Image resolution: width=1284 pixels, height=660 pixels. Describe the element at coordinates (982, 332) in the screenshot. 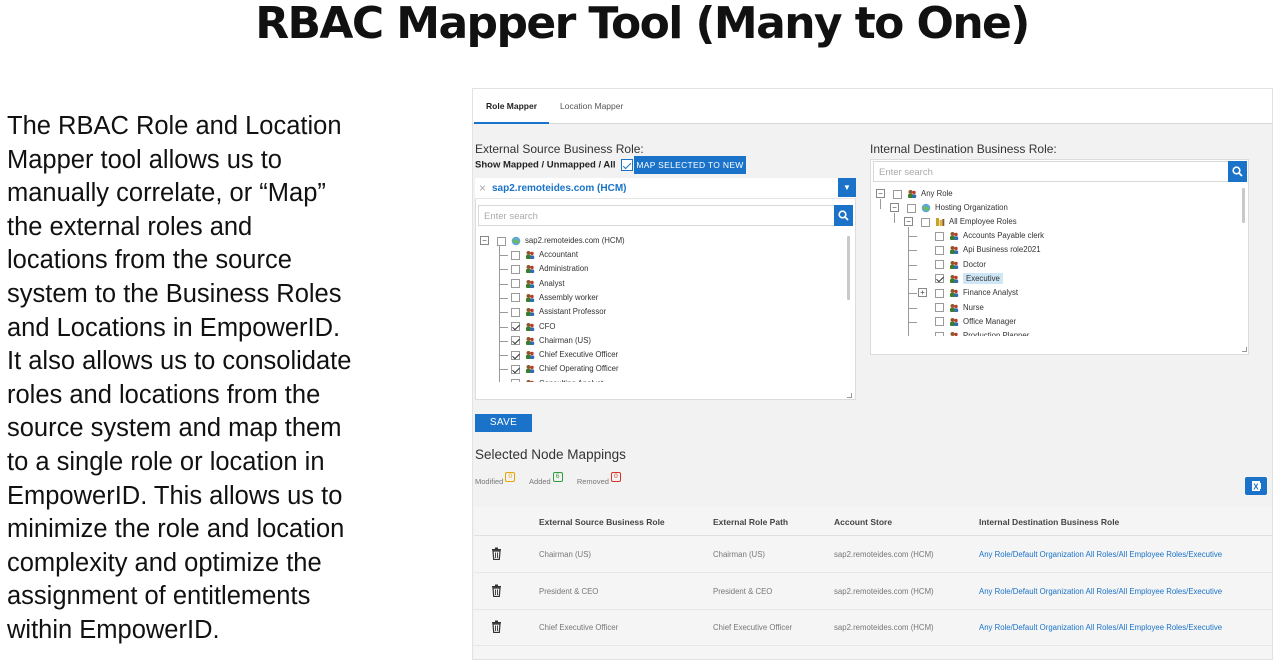

I see `tree-item: Production Planner` at that location.